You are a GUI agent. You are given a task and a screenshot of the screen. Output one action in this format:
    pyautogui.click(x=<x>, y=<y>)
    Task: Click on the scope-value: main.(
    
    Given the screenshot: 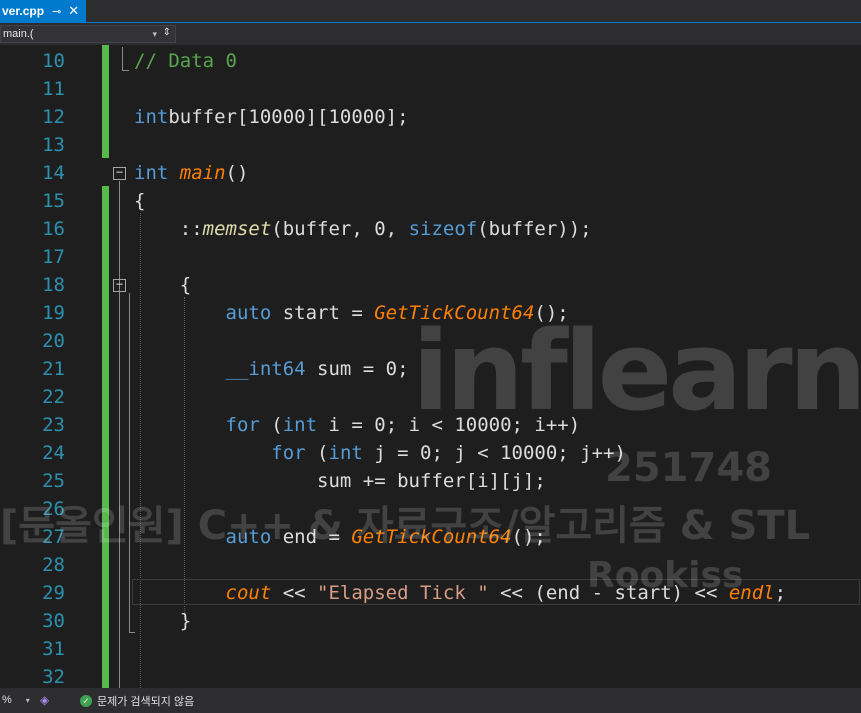 What is the action you would take?
    pyautogui.click(x=18, y=34)
    